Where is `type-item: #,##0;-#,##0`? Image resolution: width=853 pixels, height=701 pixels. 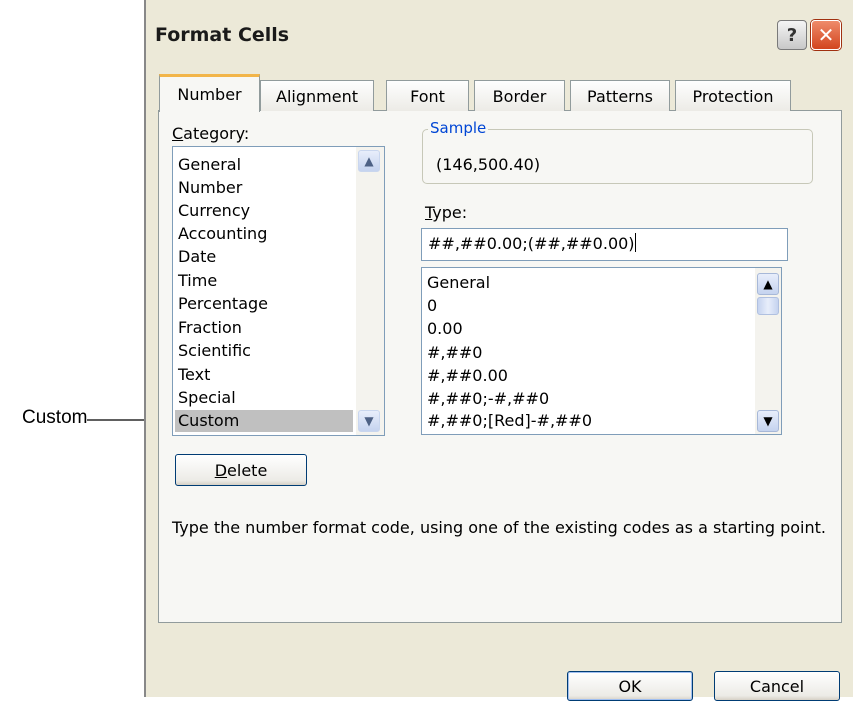 type-item: #,##0;-#,##0 is located at coordinates (488, 398).